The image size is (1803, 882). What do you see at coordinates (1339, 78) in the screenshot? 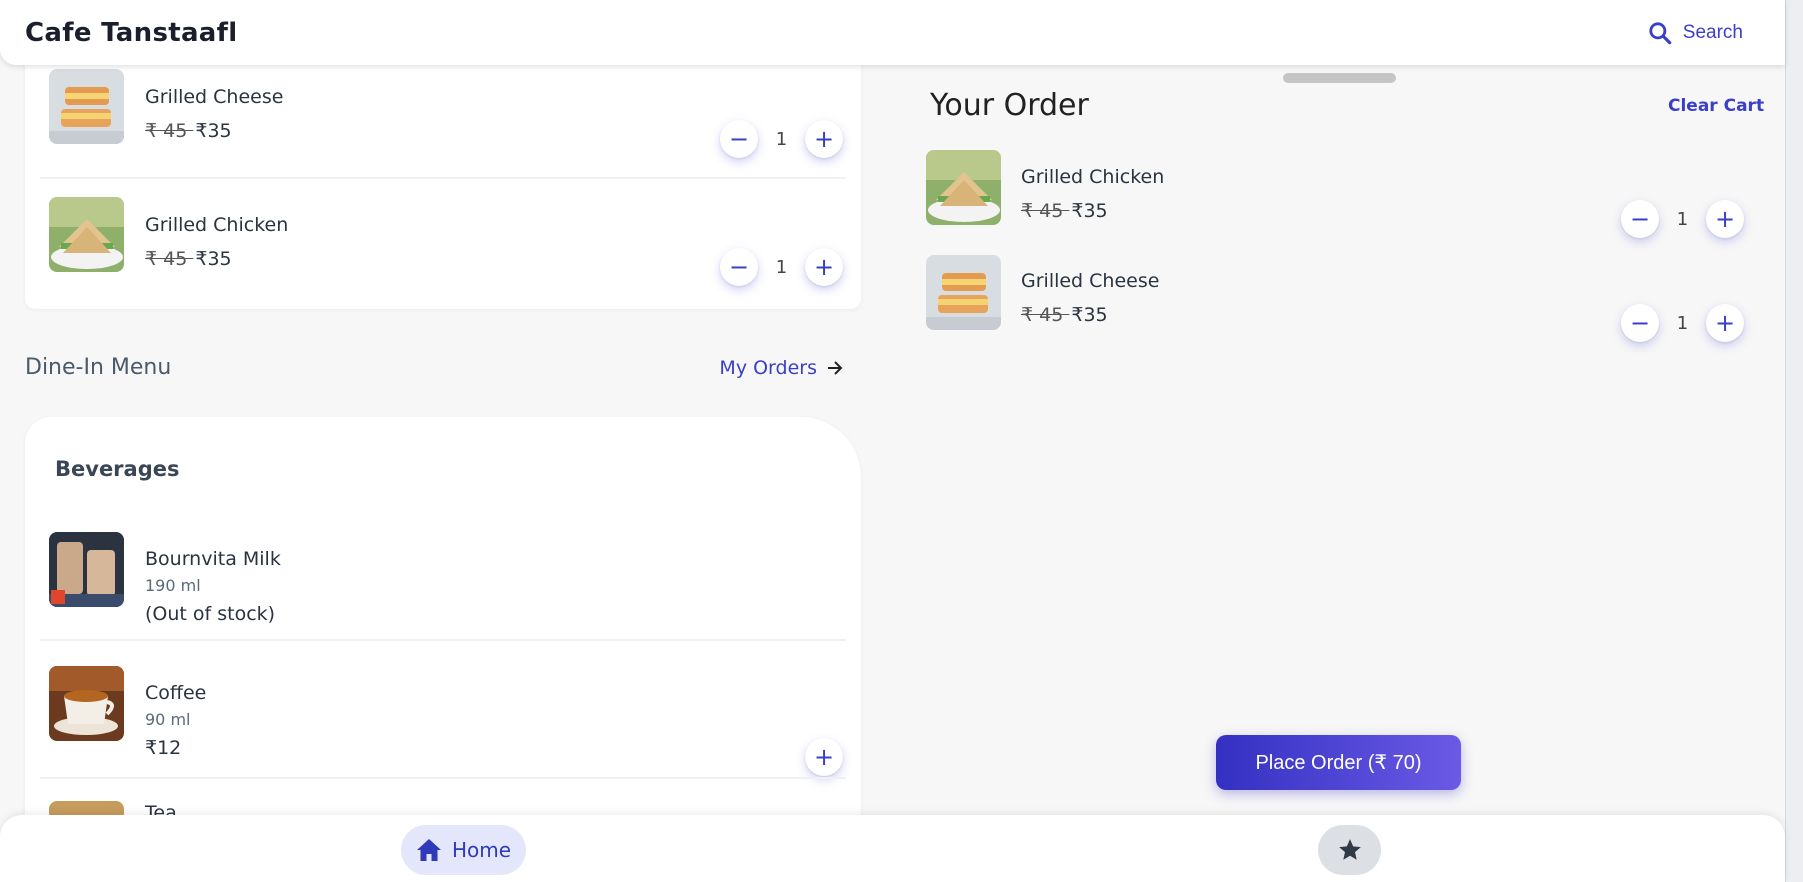
I see `drag-handle` at bounding box center [1339, 78].